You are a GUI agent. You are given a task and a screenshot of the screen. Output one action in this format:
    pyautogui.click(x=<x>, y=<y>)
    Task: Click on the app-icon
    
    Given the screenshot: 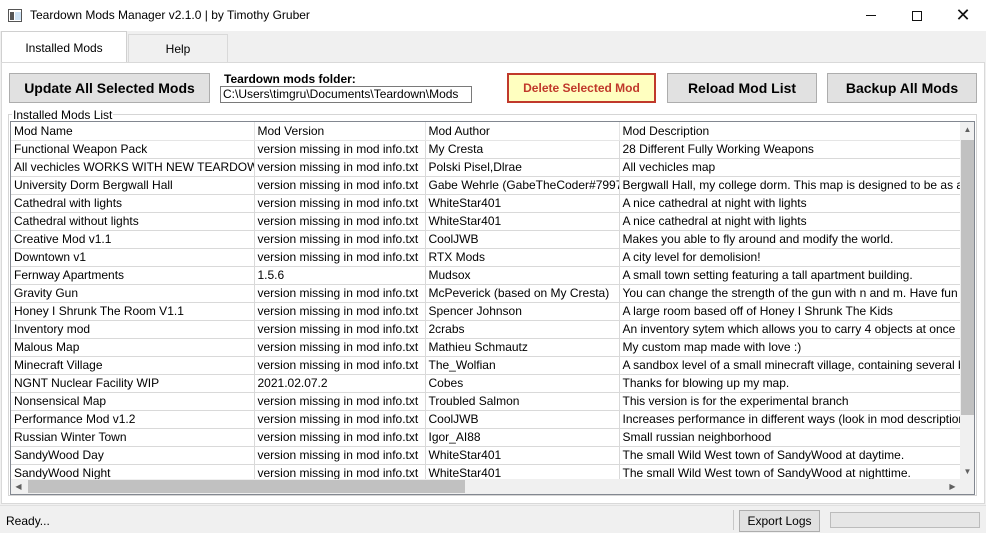 What is the action you would take?
    pyautogui.click(x=15, y=15)
    